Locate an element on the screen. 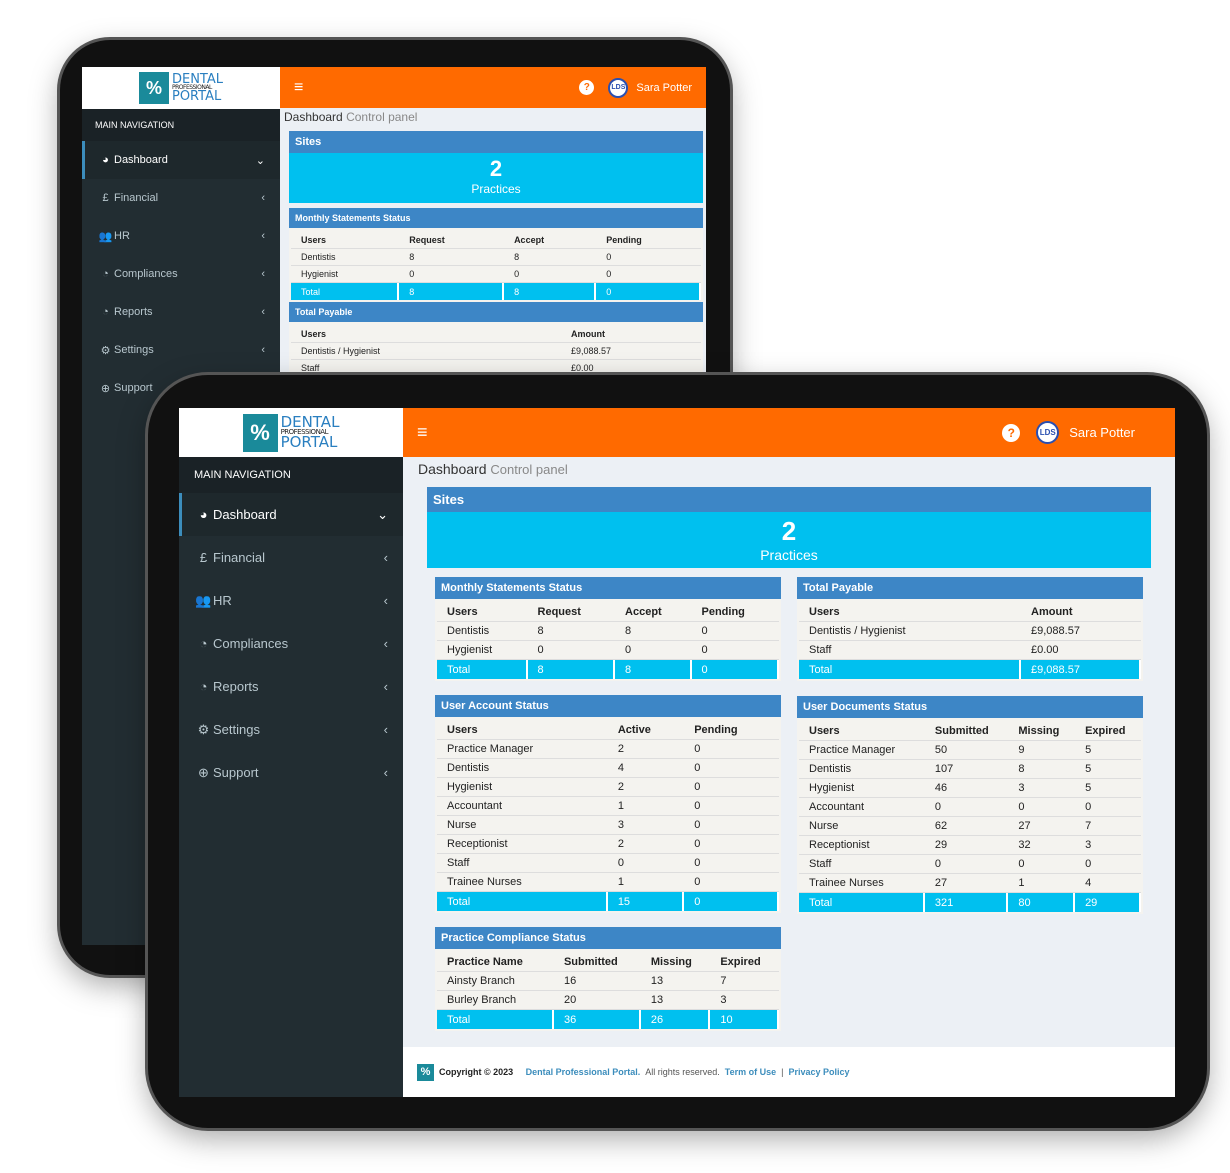 The width and height of the screenshot is (1230, 1173). total-row: Total 15 0 is located at coordinates (608, 901).